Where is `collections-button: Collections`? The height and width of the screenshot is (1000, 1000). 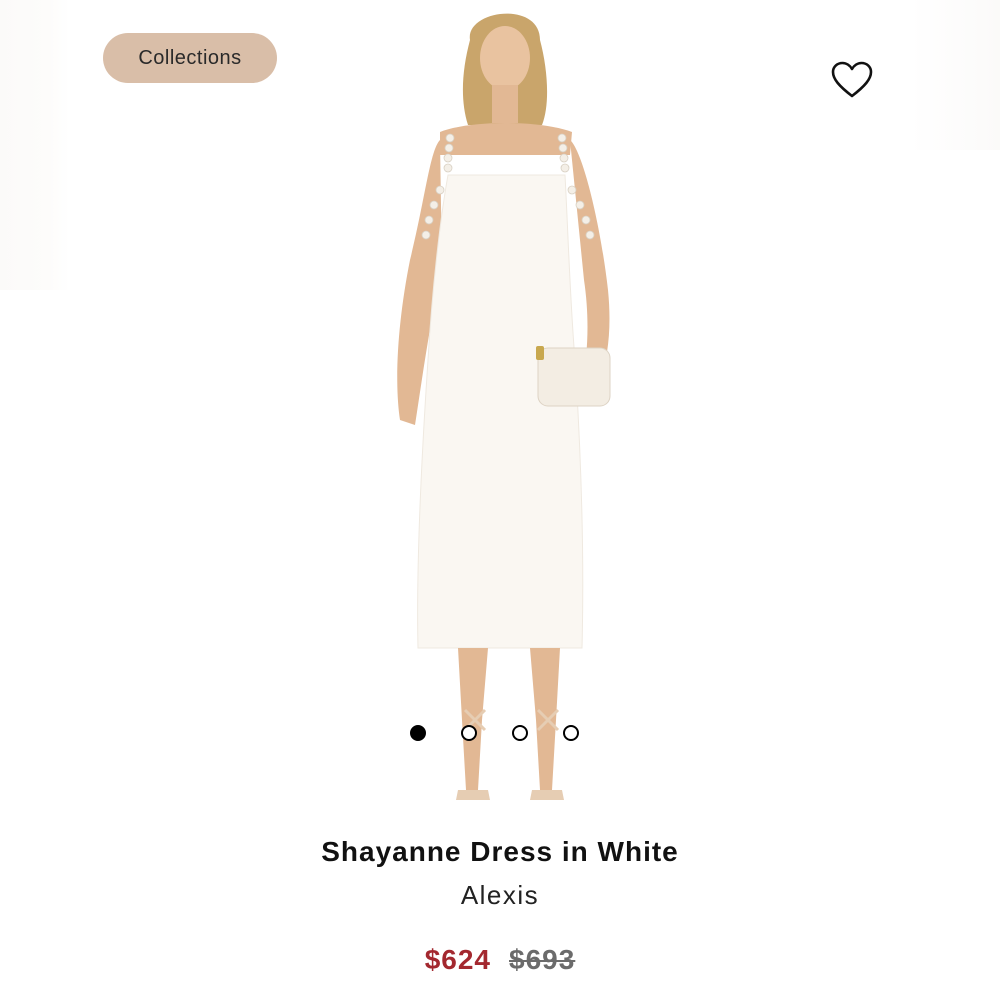 collections-button: Collections is located at coordinates (190, 58).